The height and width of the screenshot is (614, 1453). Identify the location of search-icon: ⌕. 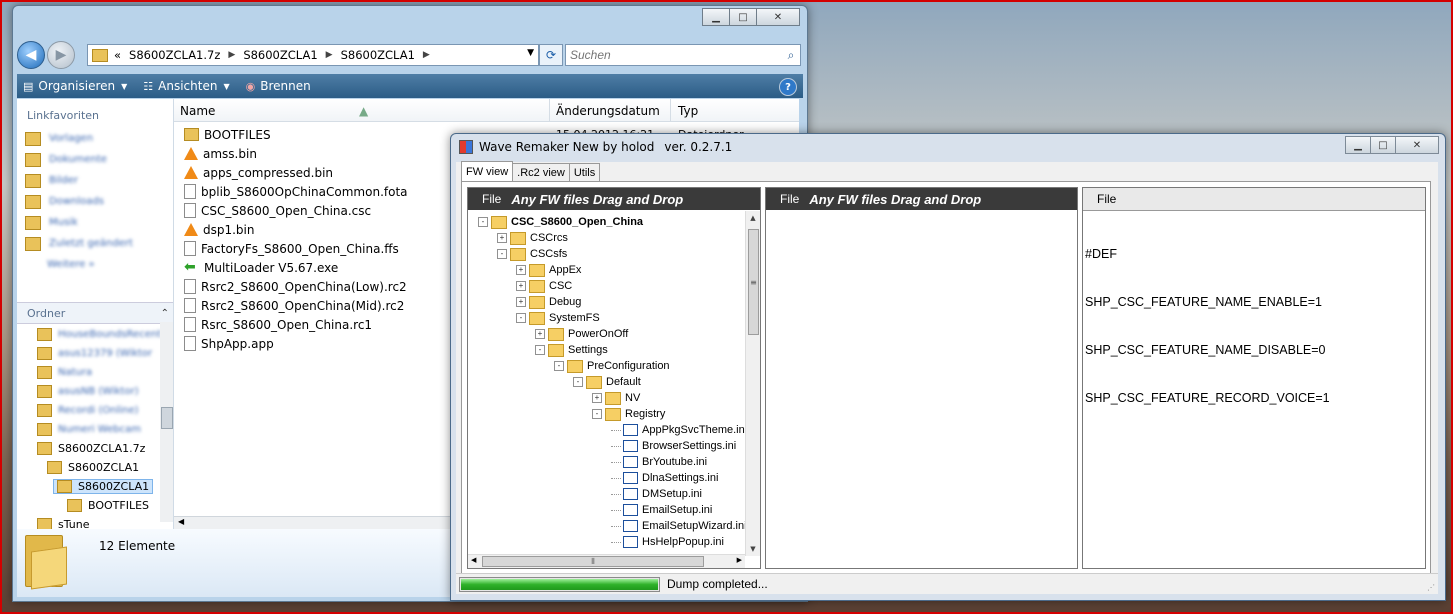
(791, 55).